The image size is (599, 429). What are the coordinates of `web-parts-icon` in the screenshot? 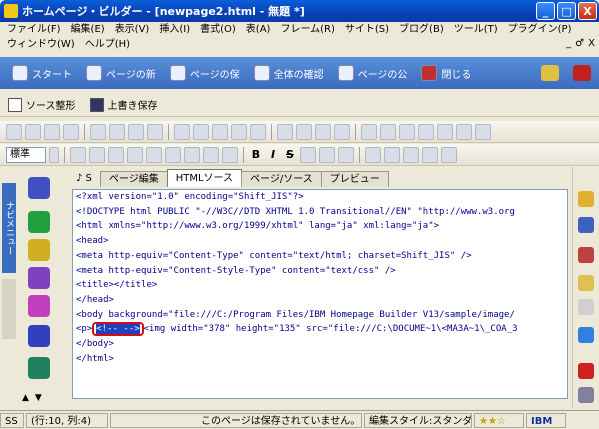 It's located at (39, 222).